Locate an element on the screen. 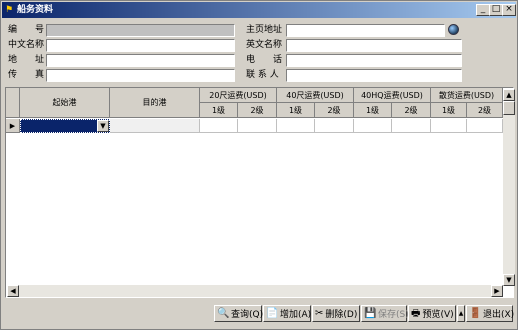  exit-button: 🚪 退出(X) is located at coordinates (490, 313).